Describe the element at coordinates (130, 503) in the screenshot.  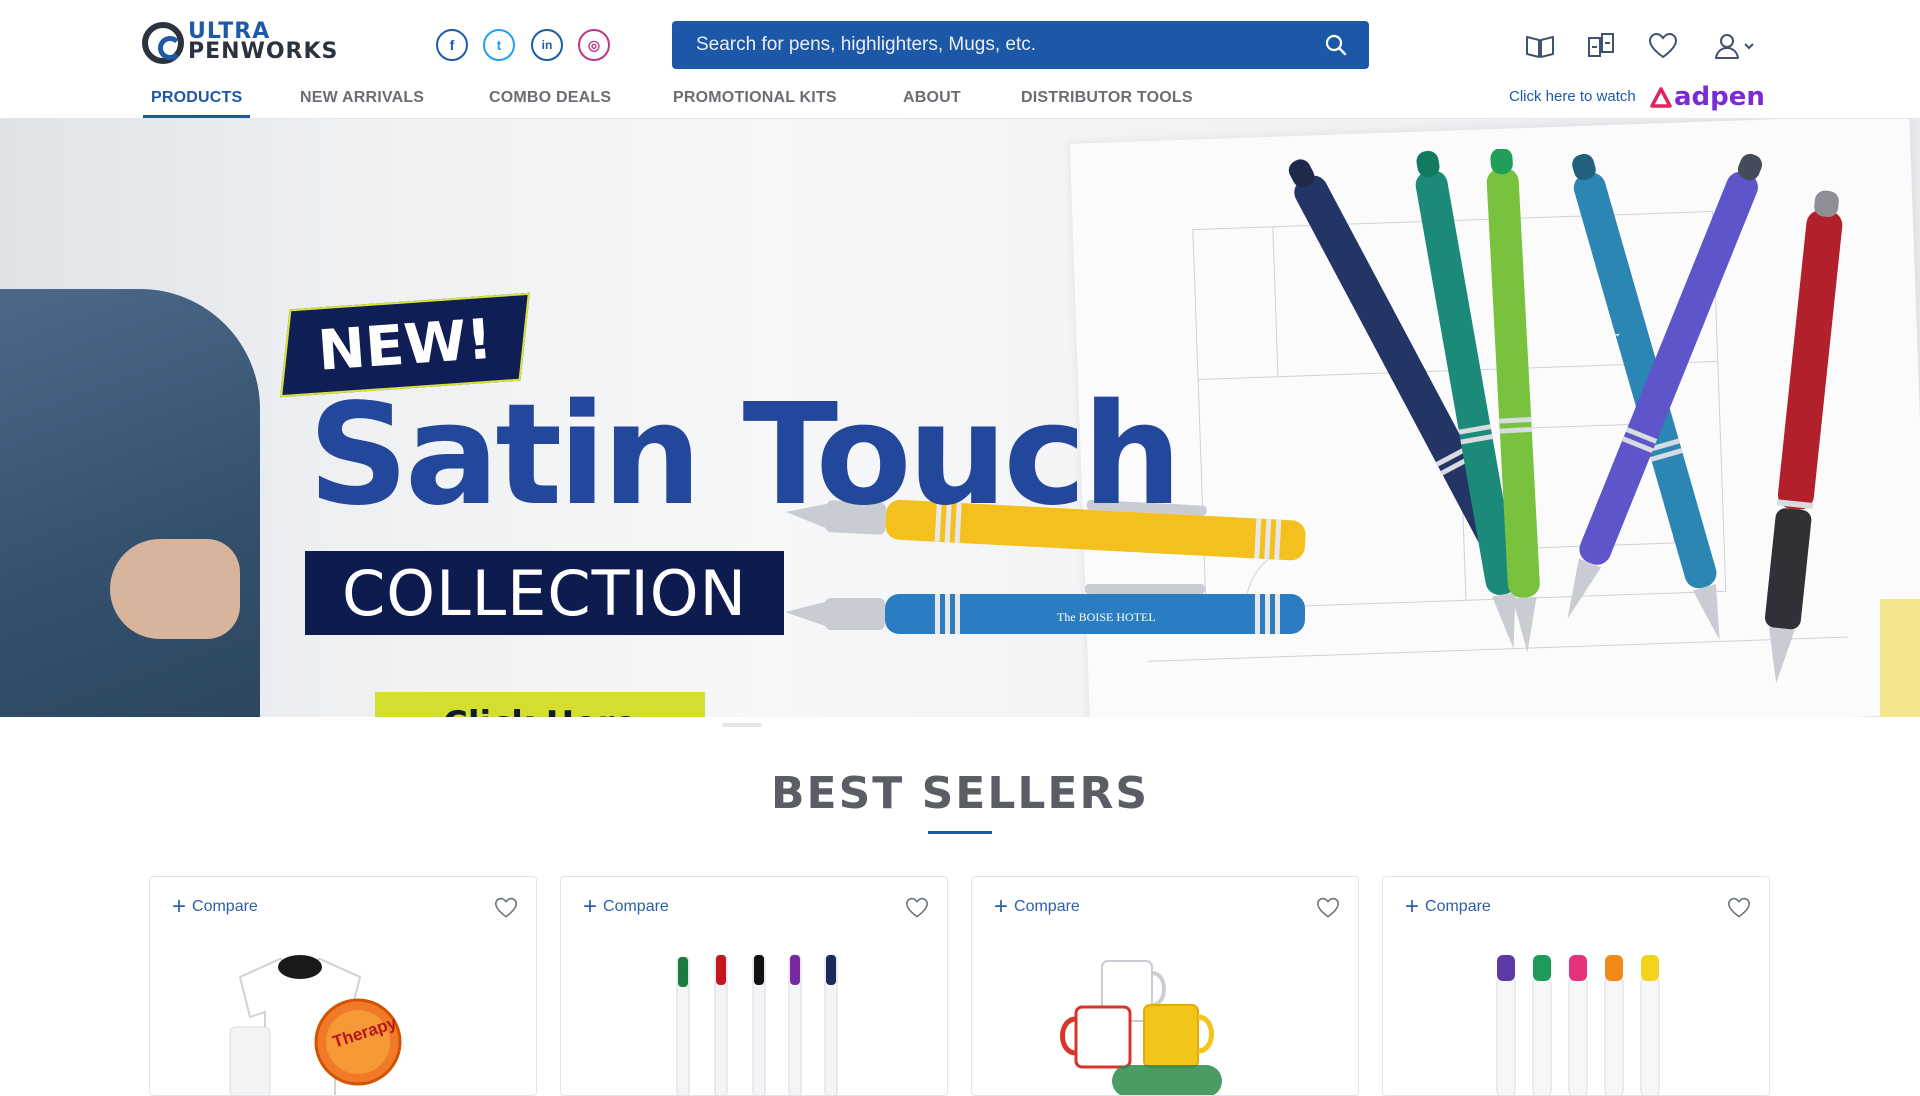
I see `person-arm-image` at that location.